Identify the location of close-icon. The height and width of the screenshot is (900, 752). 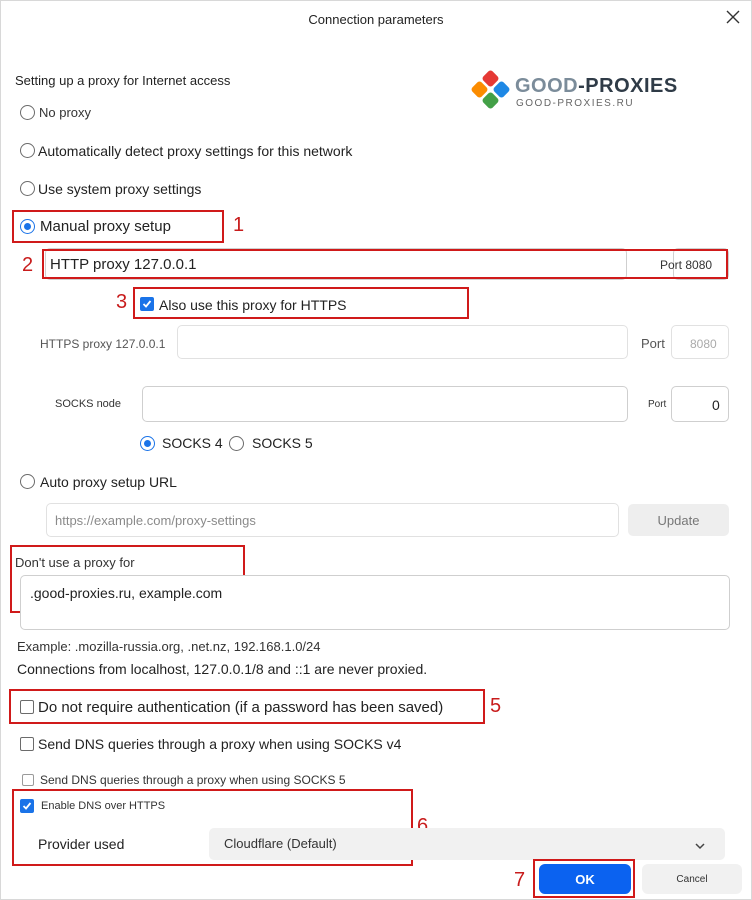
(733, 17).